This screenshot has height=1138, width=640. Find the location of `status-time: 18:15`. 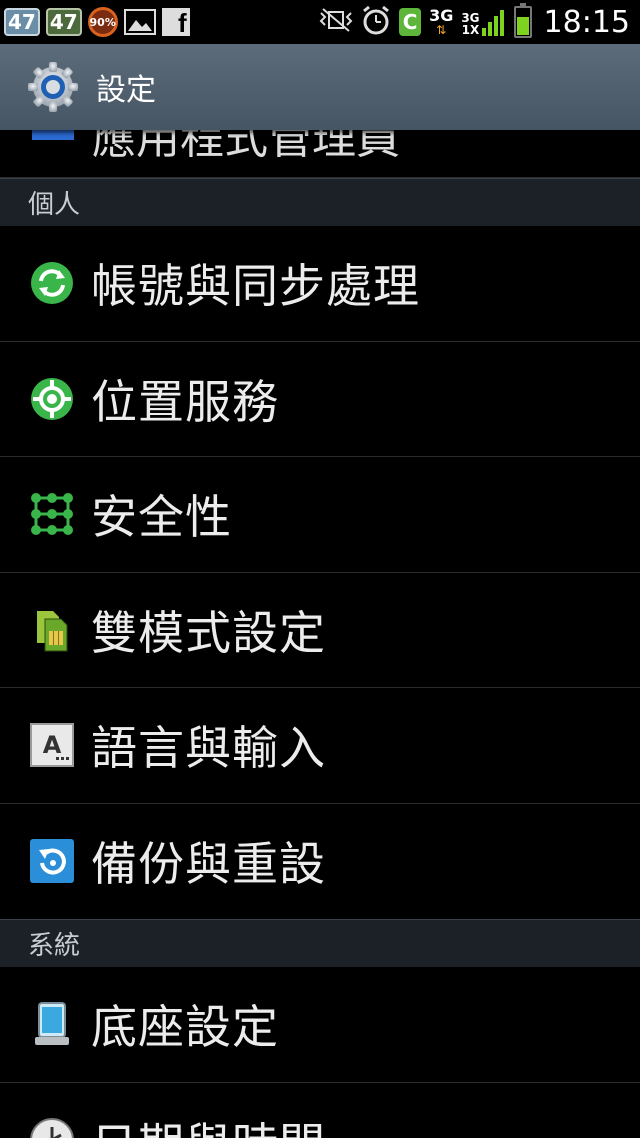

status-time: 18:15 is located at coordinates (586, 22).